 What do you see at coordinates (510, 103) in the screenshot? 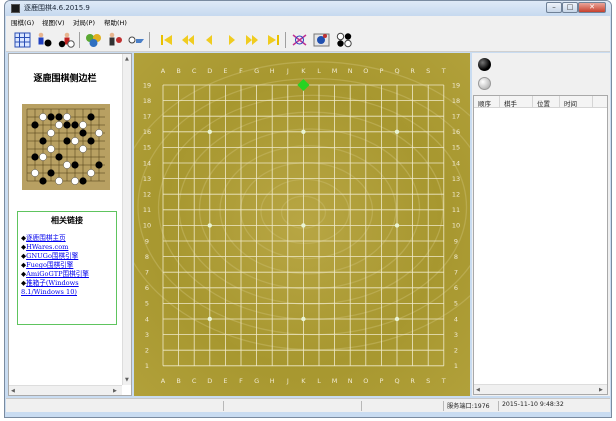
I see `col-player: 棋手` at bounding box center [510, 103].